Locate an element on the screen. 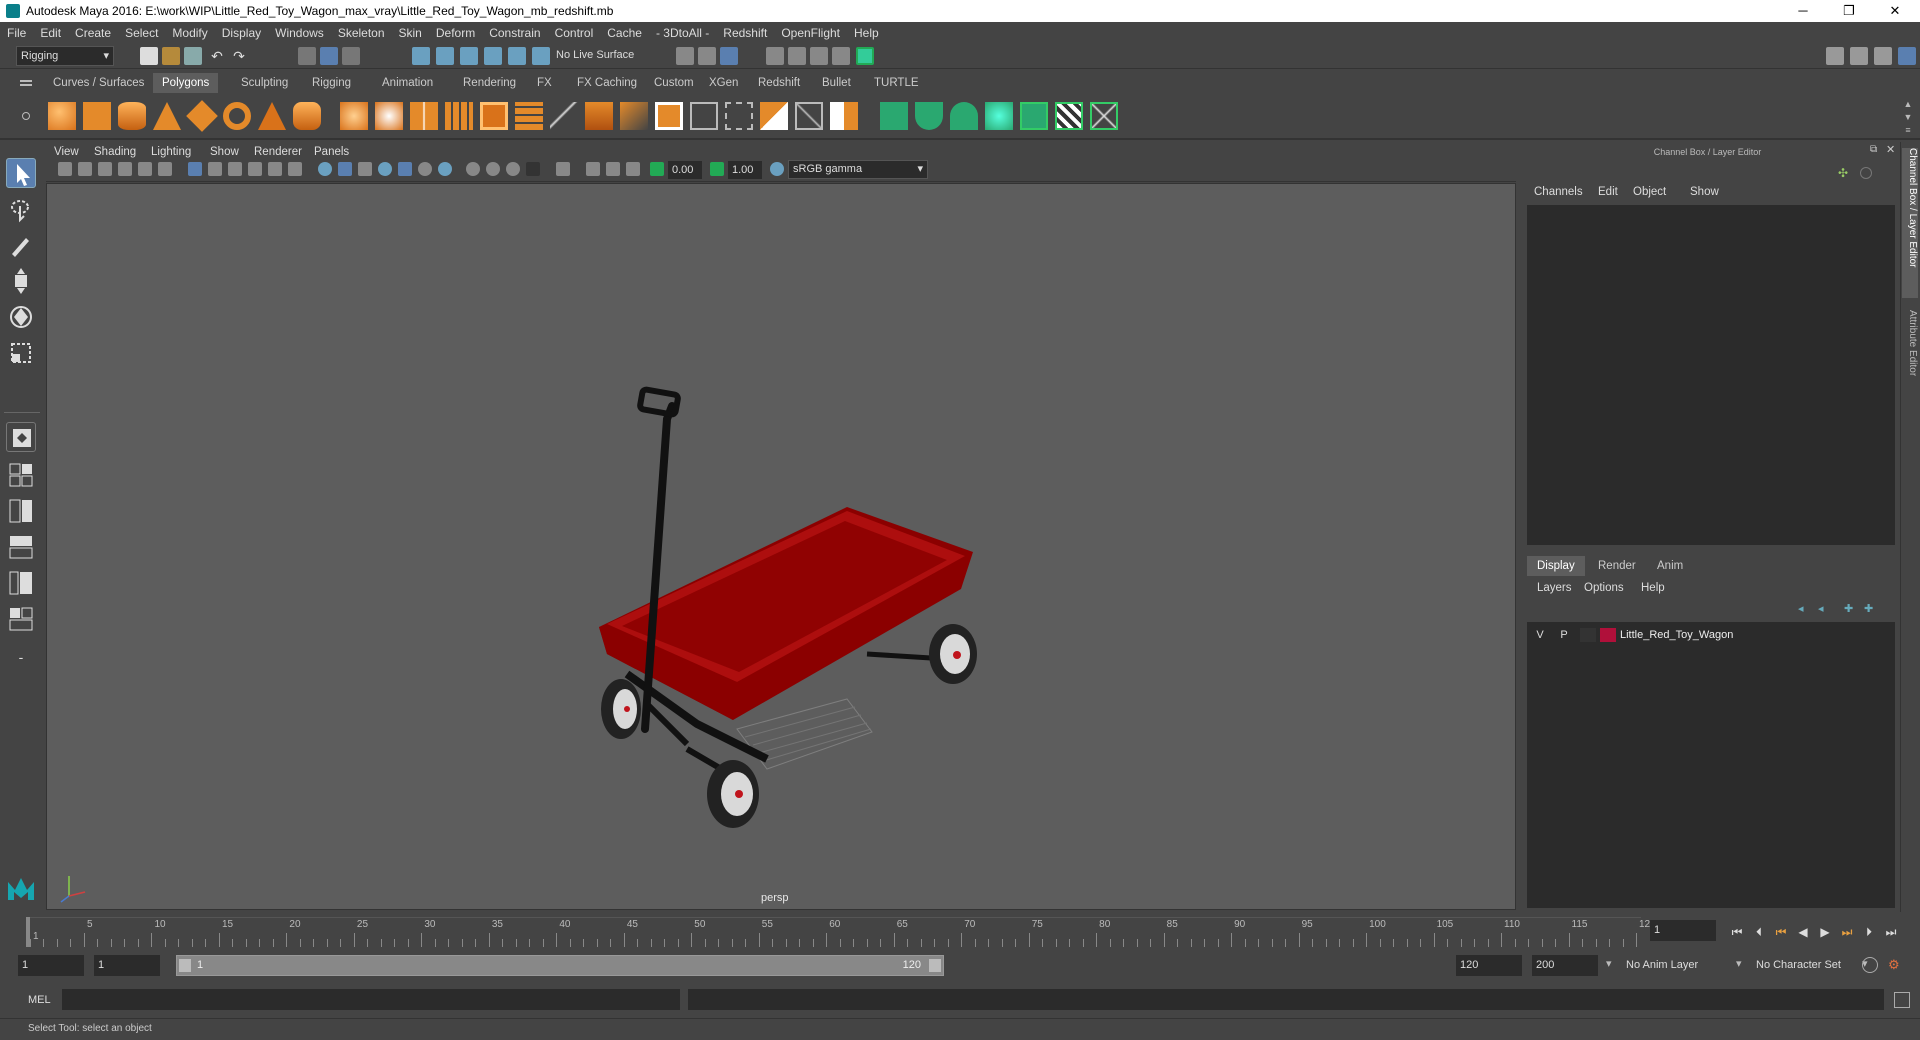 Image resolution: width=1920 pixels, height=1040 pixels. shelf-tab-fx: FX is located at coordinates (544, 83).